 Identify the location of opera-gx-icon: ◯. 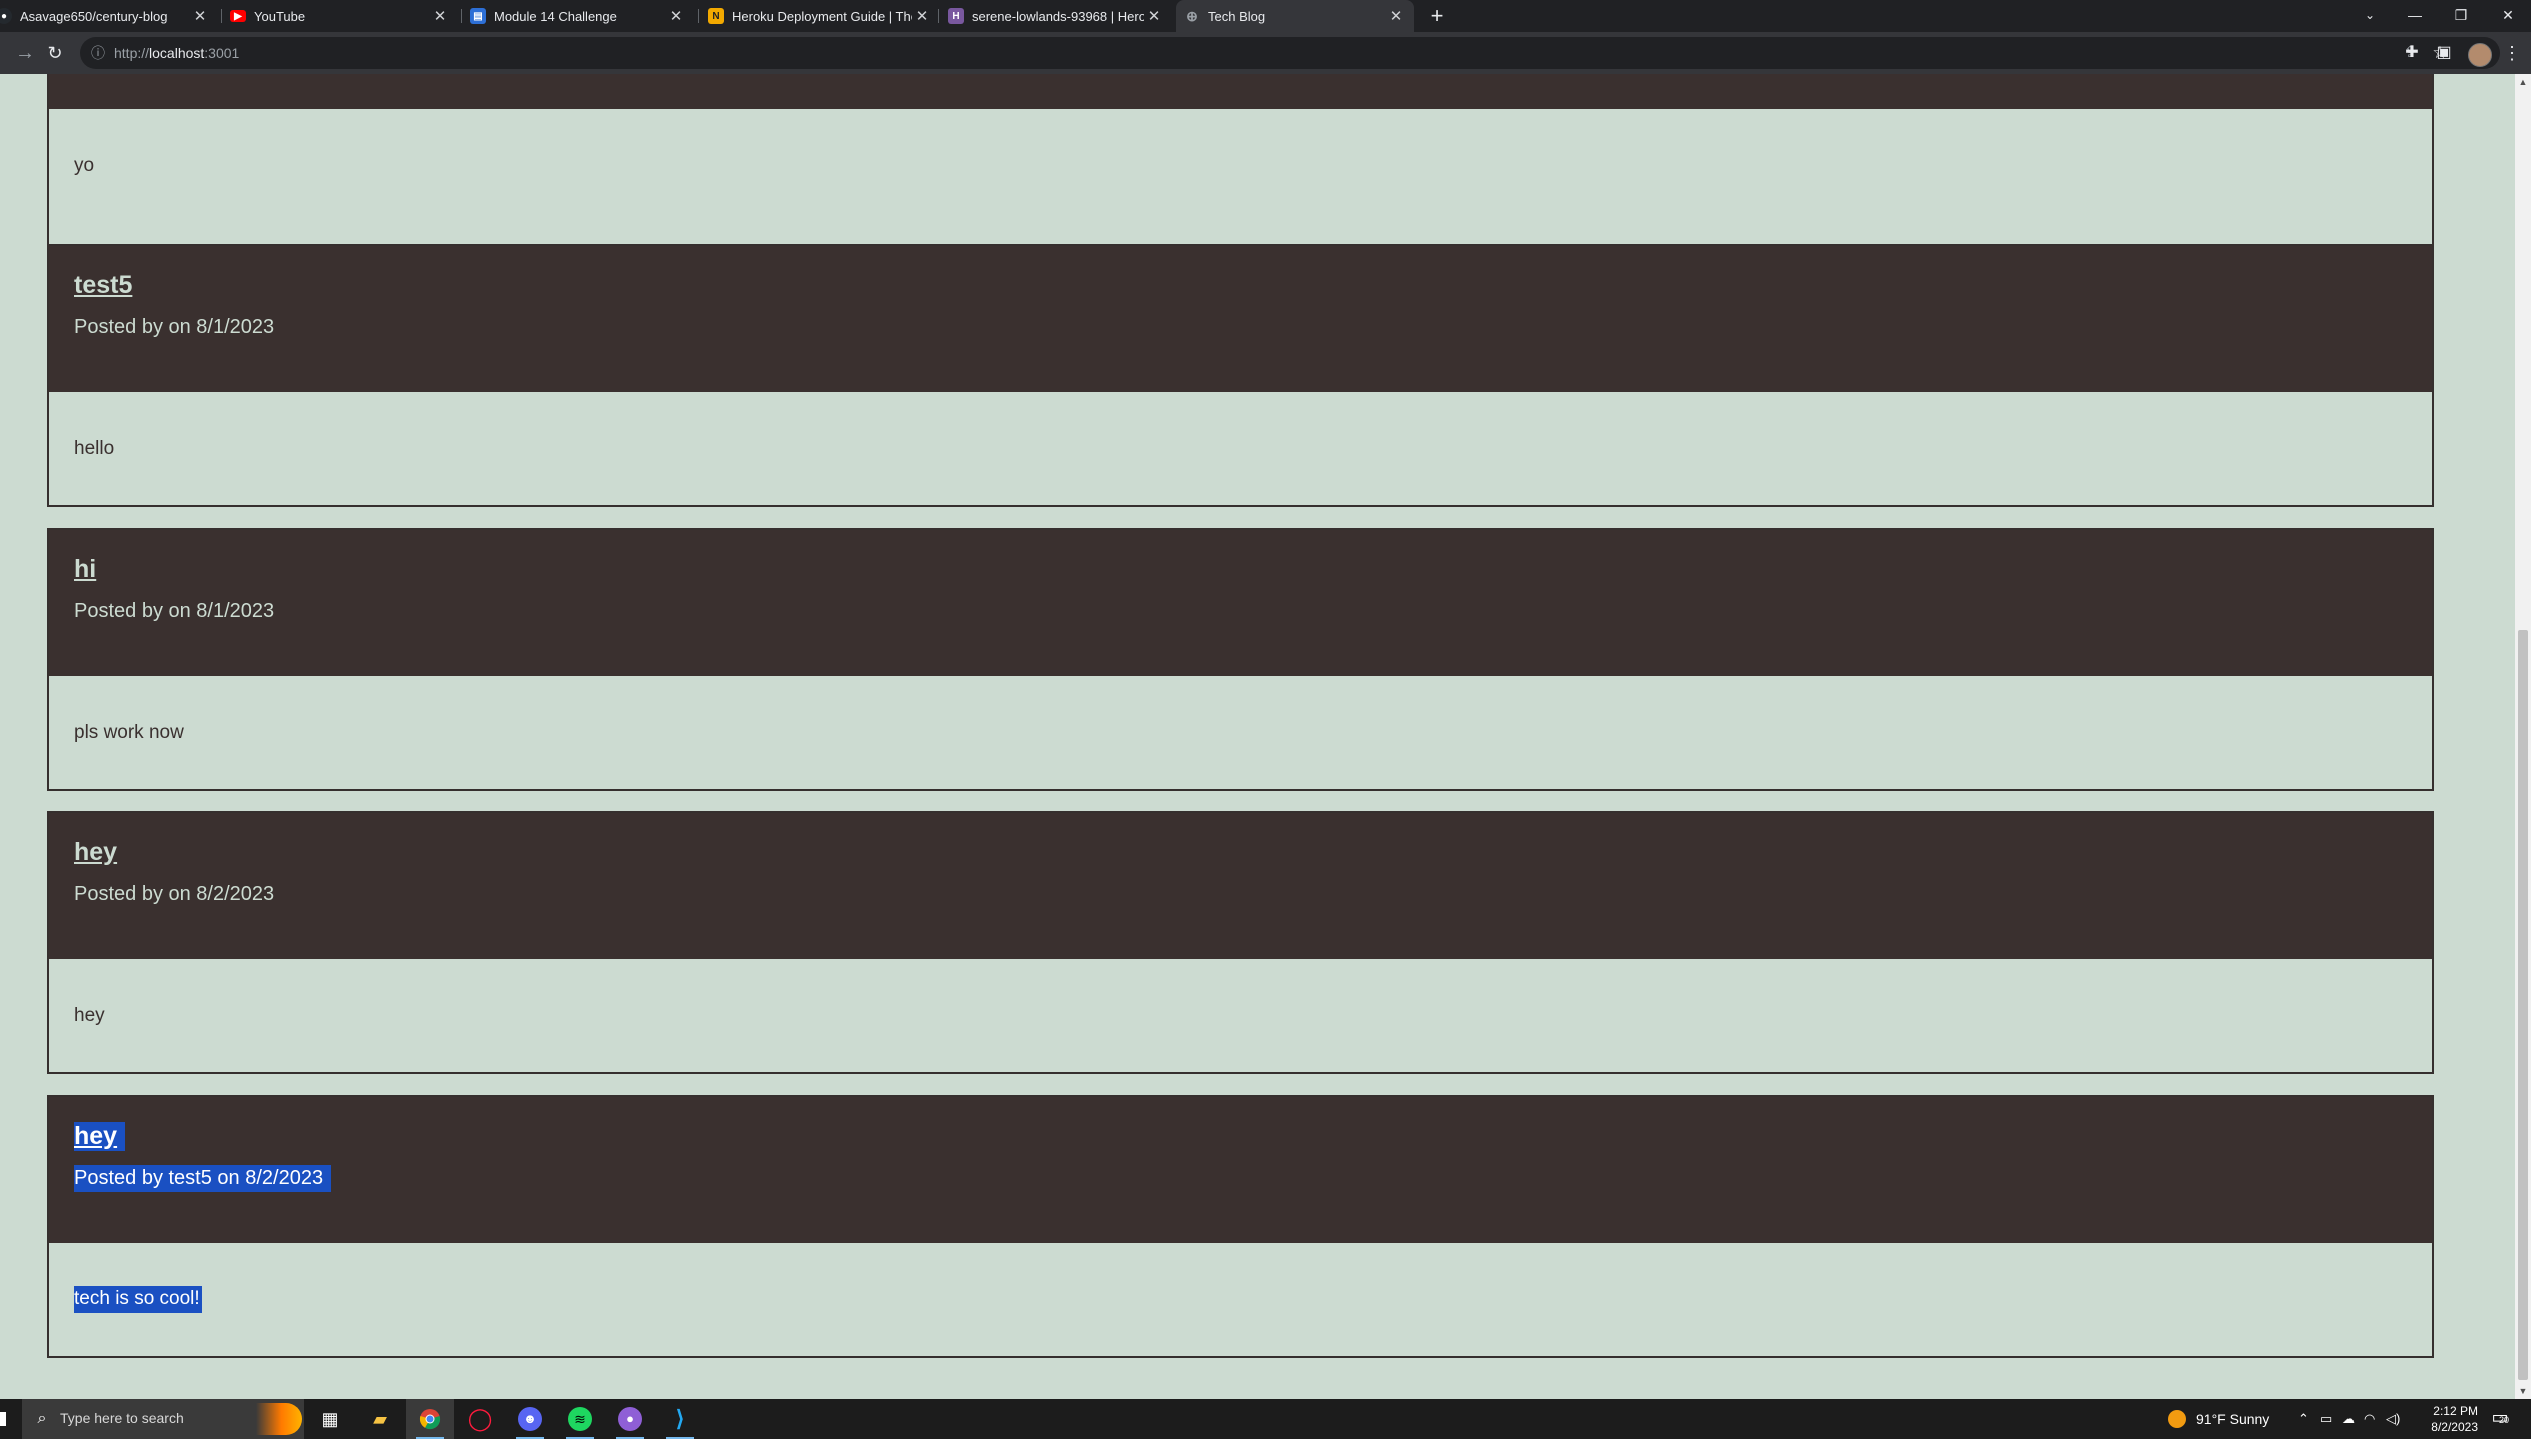
(480, 1419).